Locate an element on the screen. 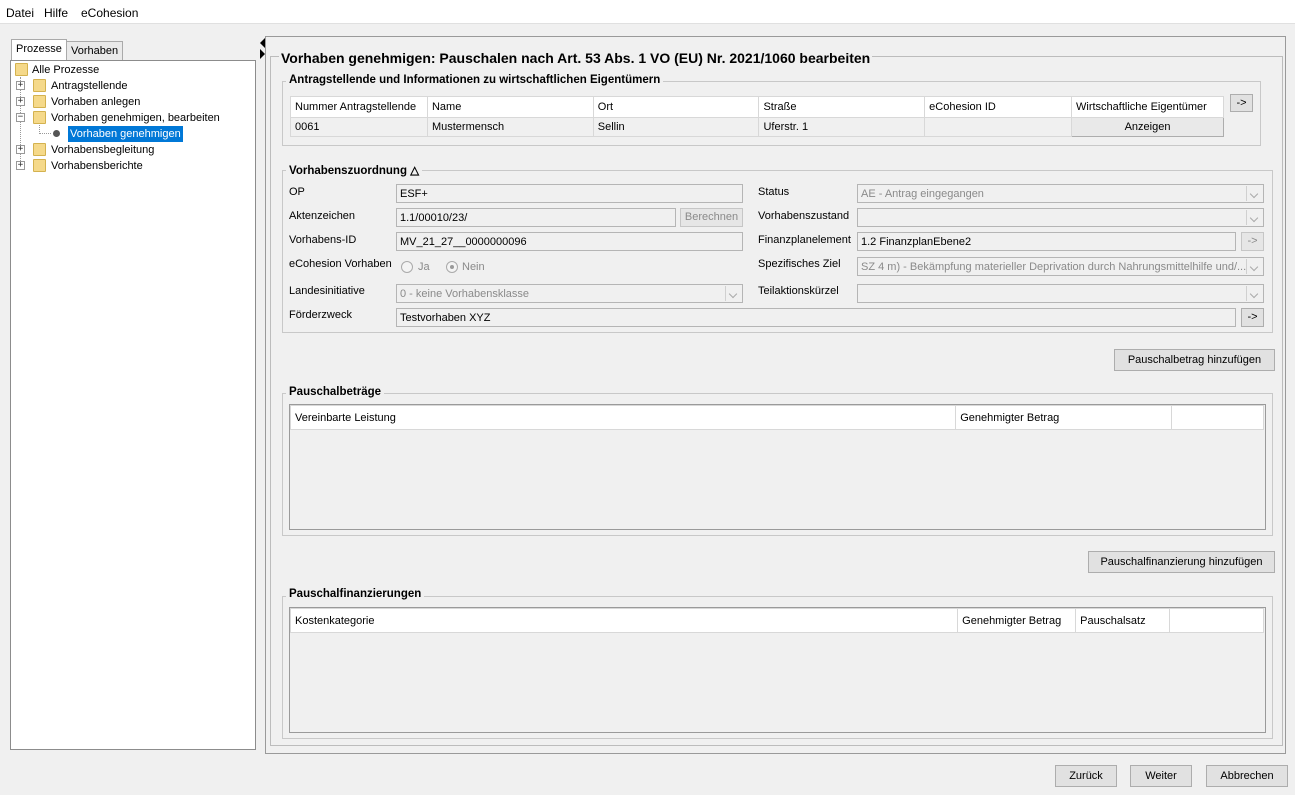  ecohesion-label: eCohesion Vorhaben is located at coordinates (340, 264).